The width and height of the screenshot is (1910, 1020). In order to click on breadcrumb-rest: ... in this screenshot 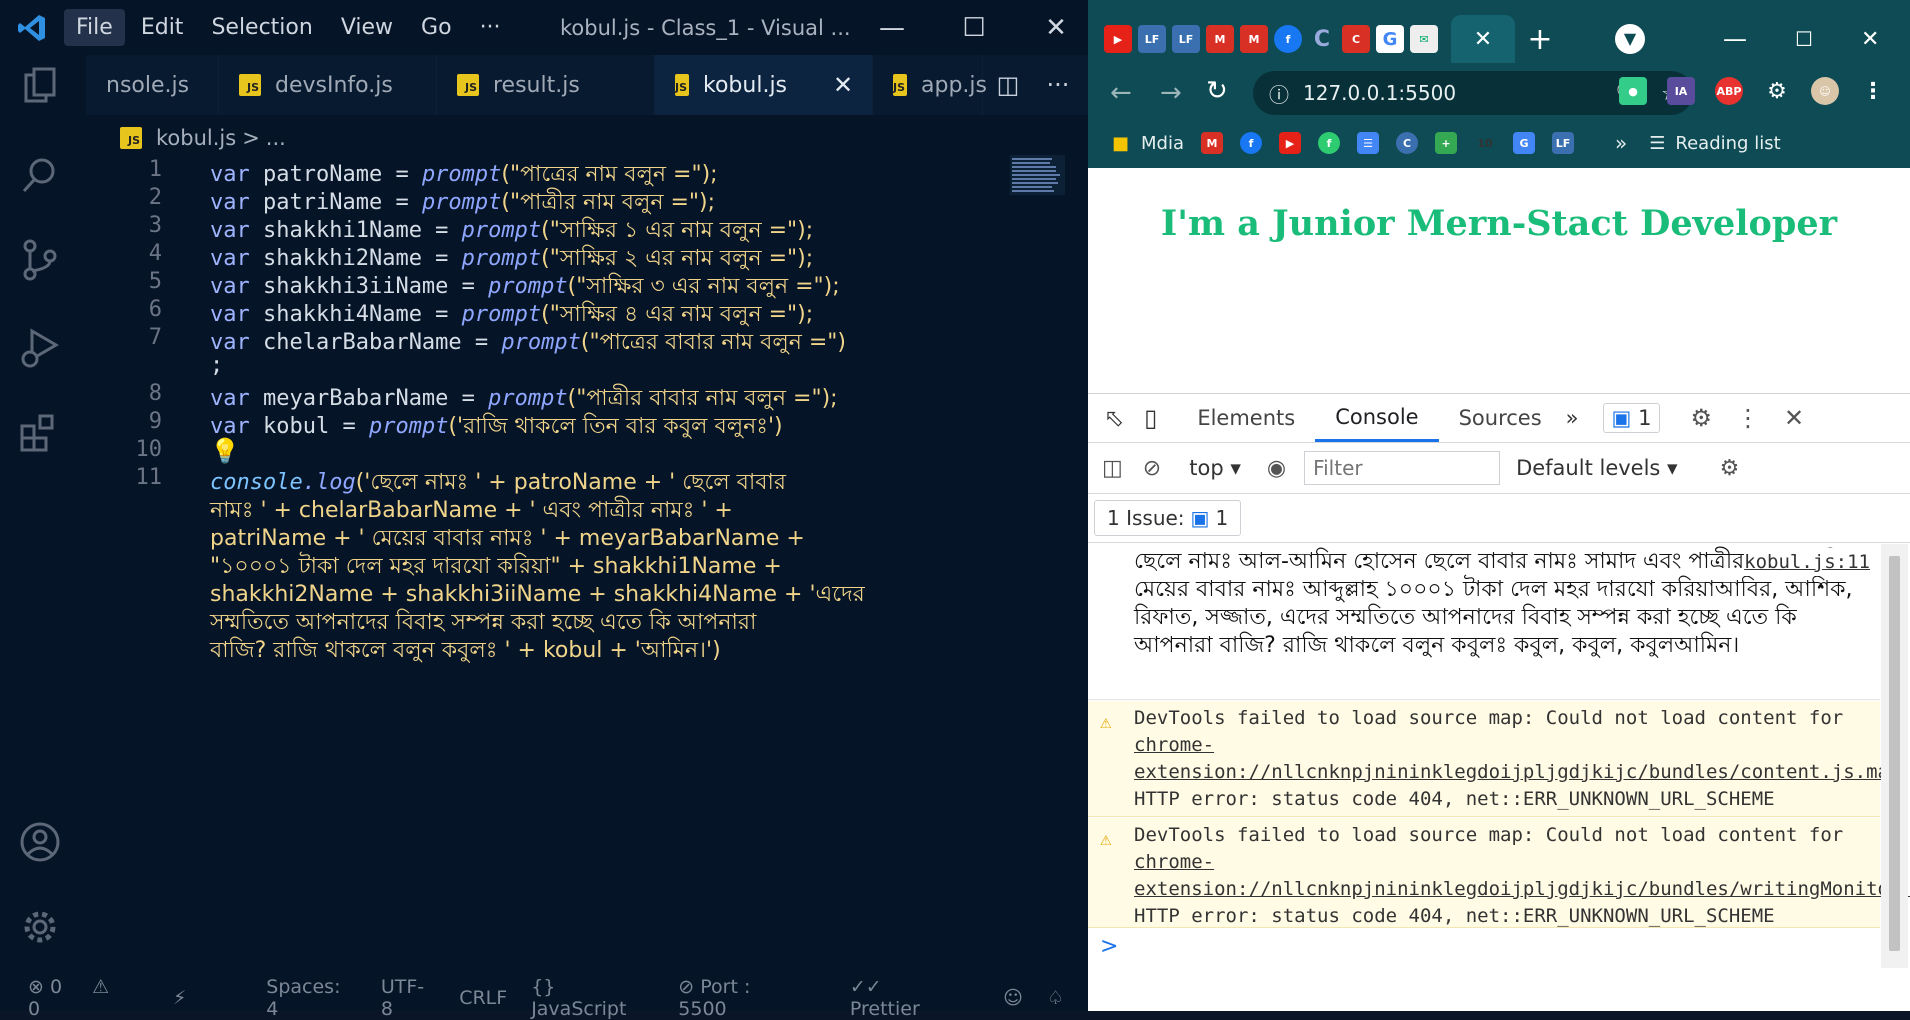, I will do `click(276, 138)`.